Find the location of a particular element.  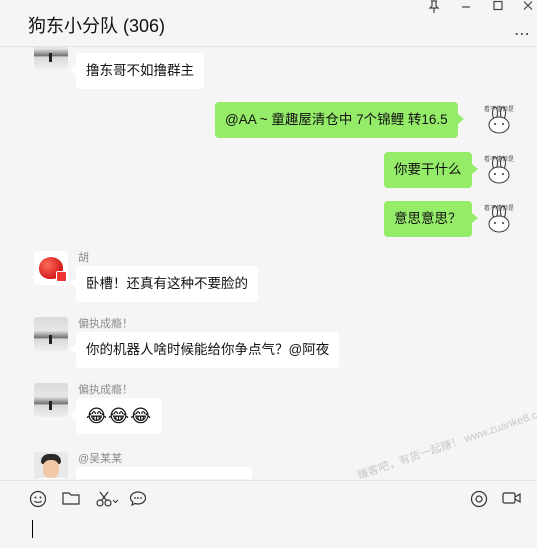

close-icon is located at coordinates (527, 7).